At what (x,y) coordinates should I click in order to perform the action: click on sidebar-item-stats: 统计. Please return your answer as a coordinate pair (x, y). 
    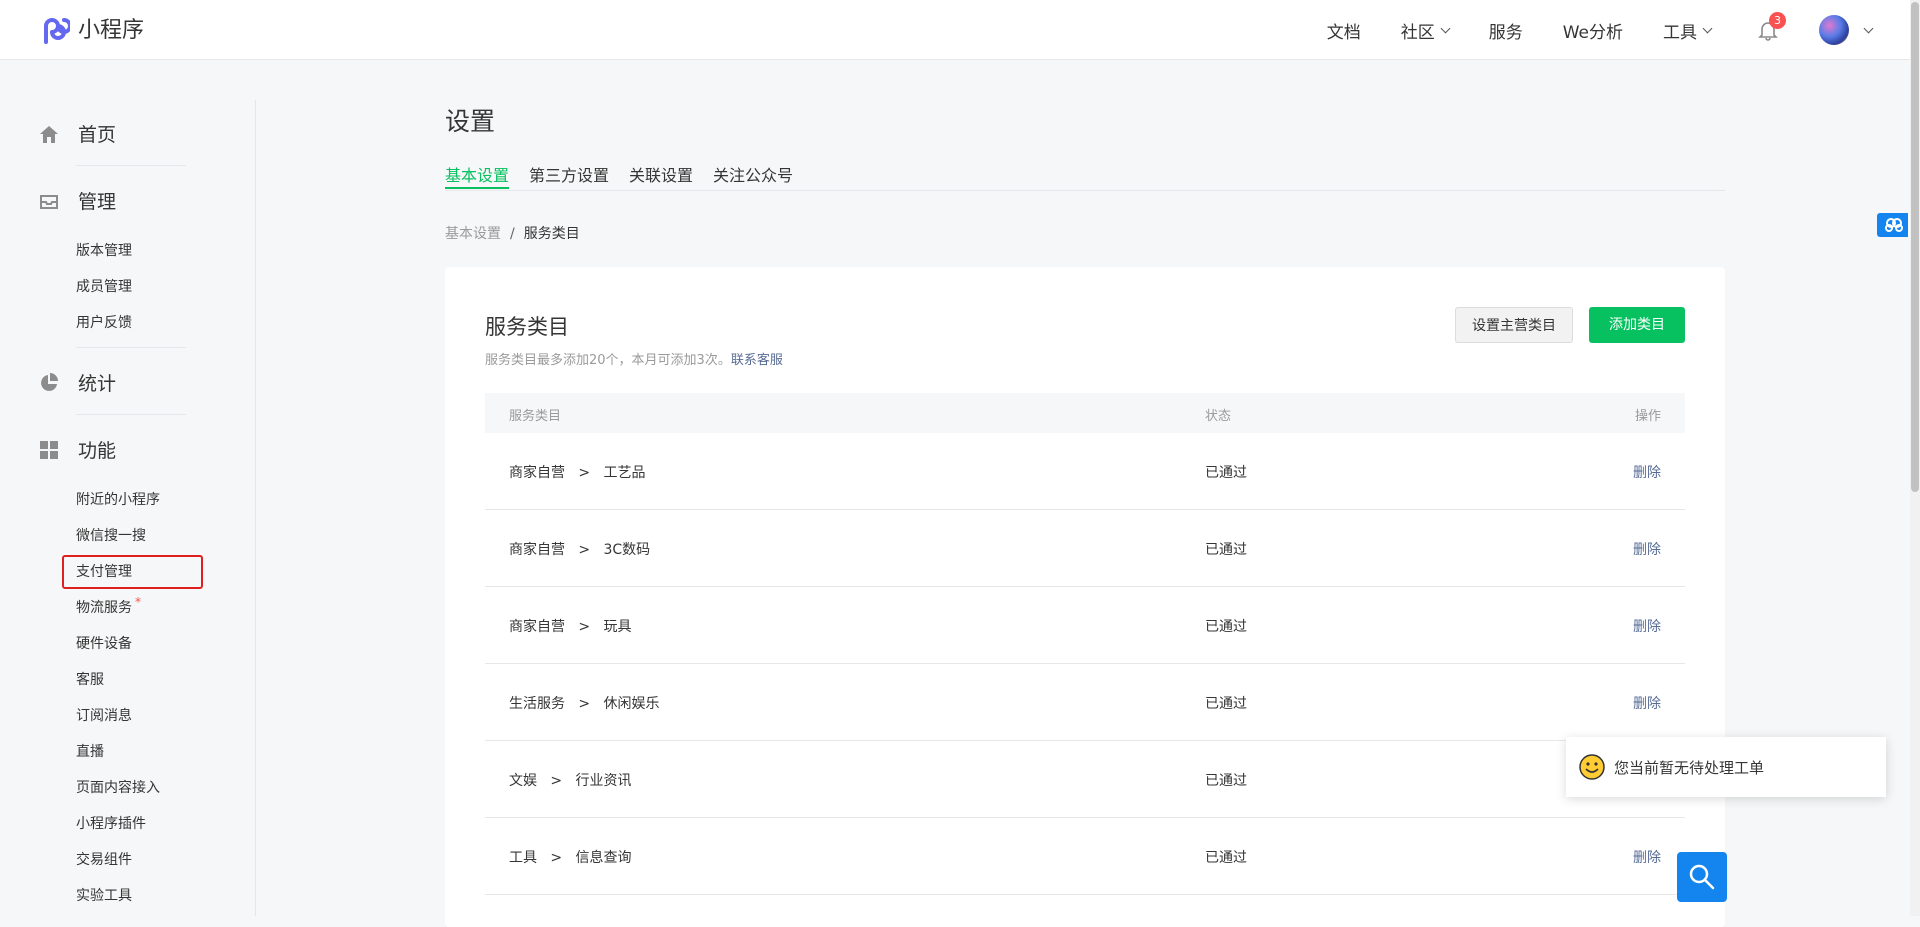
    Looking at the image, I should click on (77, 382).